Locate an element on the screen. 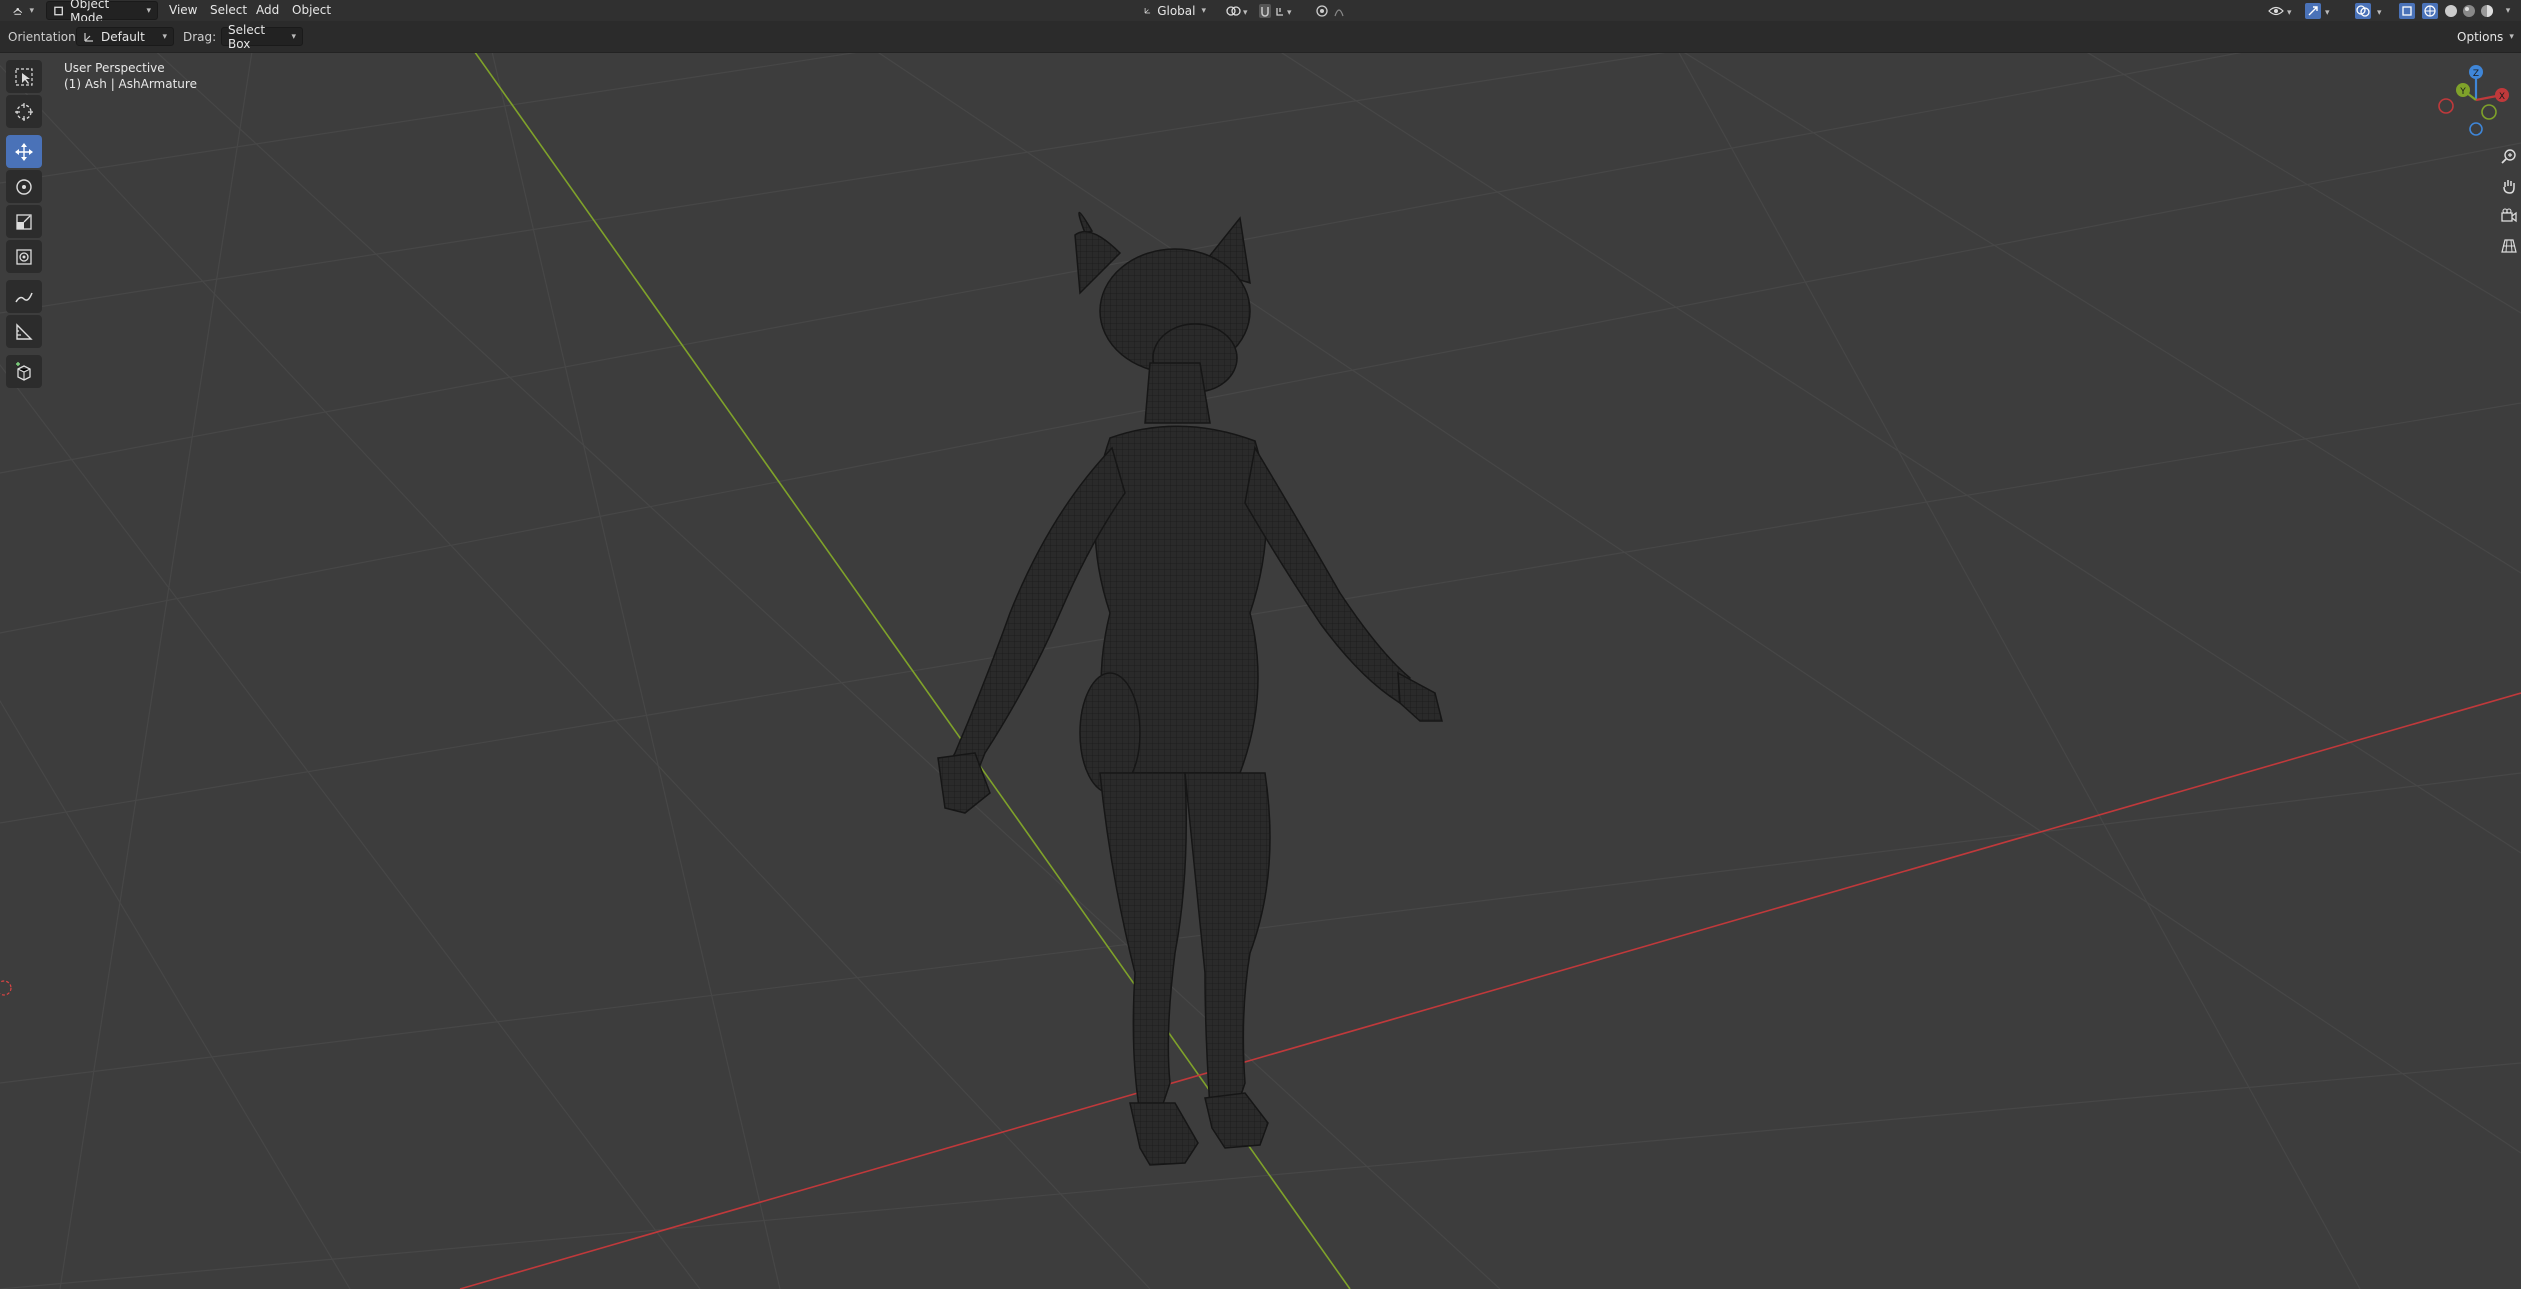 This screenshot has width=2521, height=1289. xray-icon is located at coordinates (2407, 10).